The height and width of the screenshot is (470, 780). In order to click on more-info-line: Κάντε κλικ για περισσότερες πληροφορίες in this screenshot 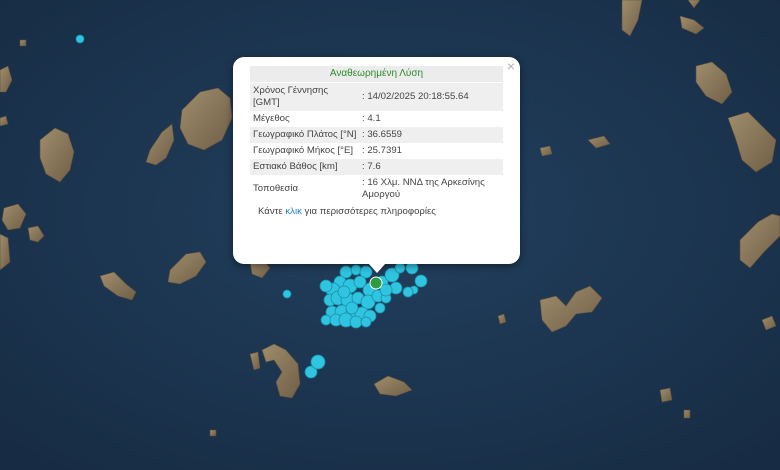, I will do `click(376, 211)`.